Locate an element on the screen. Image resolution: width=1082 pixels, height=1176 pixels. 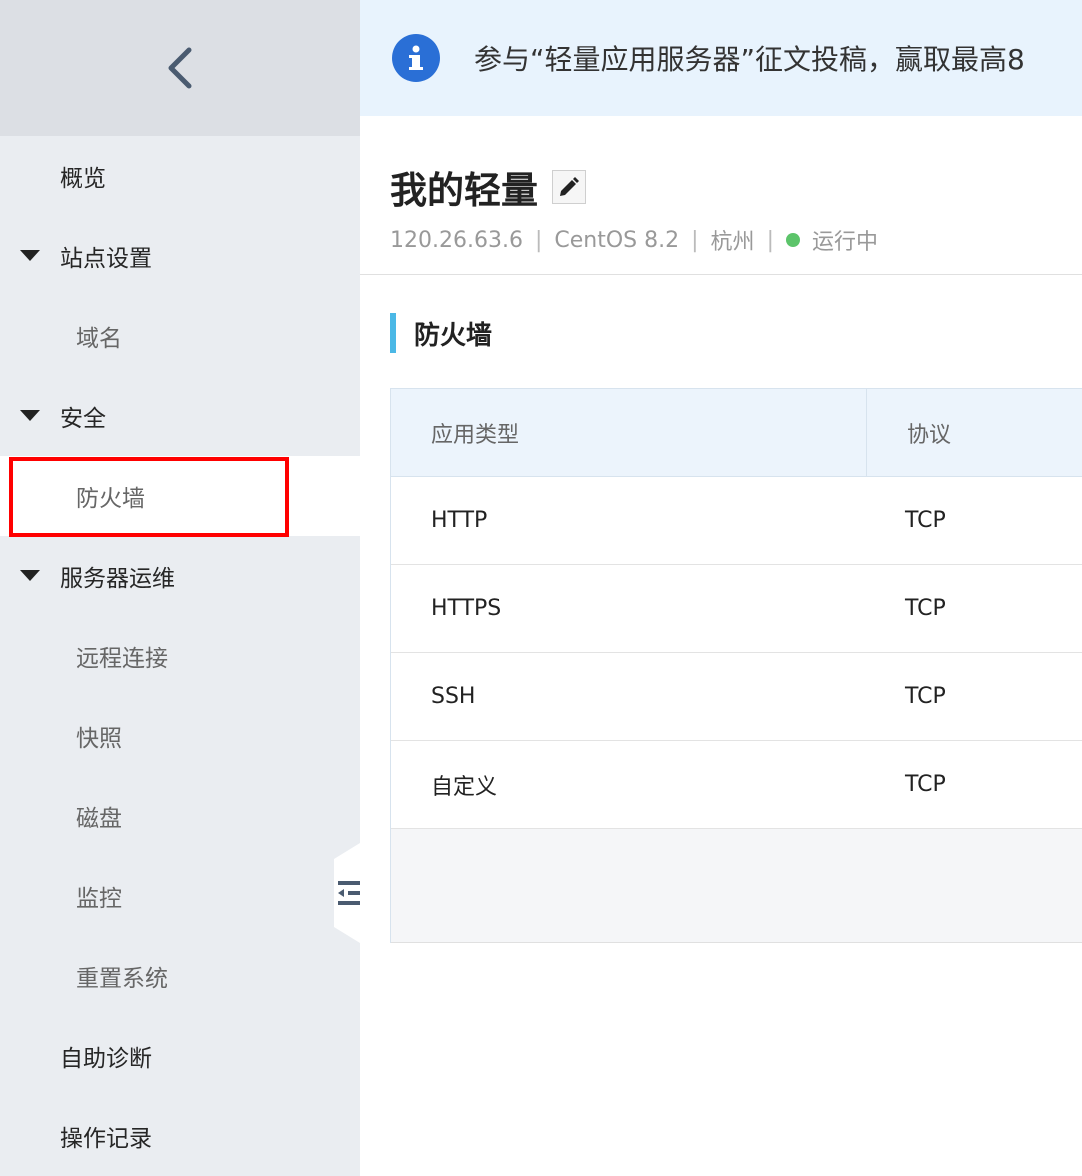
sidebar-item-operation-log: 操作记录 is located at coordinates (180, 1136).